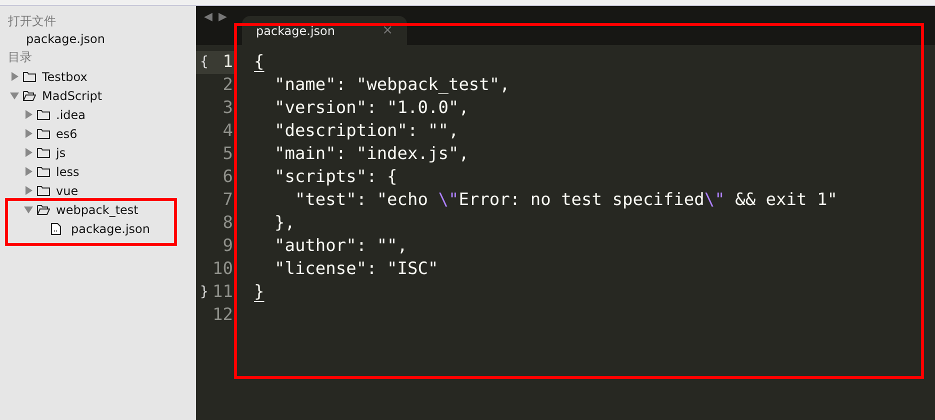 The image size is (935, 420). What do you see at coordinates (67, 133) in the screenshot?
I see `folder-item: es6` at bounding box center [67, 133].